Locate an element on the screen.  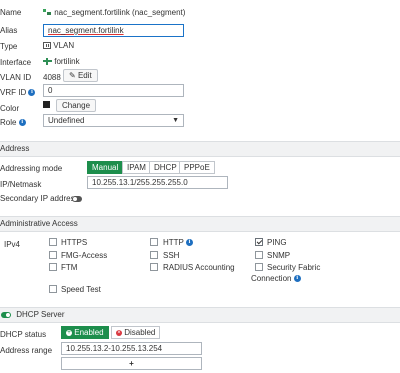
radius-accounting-checkbox is located at coordinates (154, 267).